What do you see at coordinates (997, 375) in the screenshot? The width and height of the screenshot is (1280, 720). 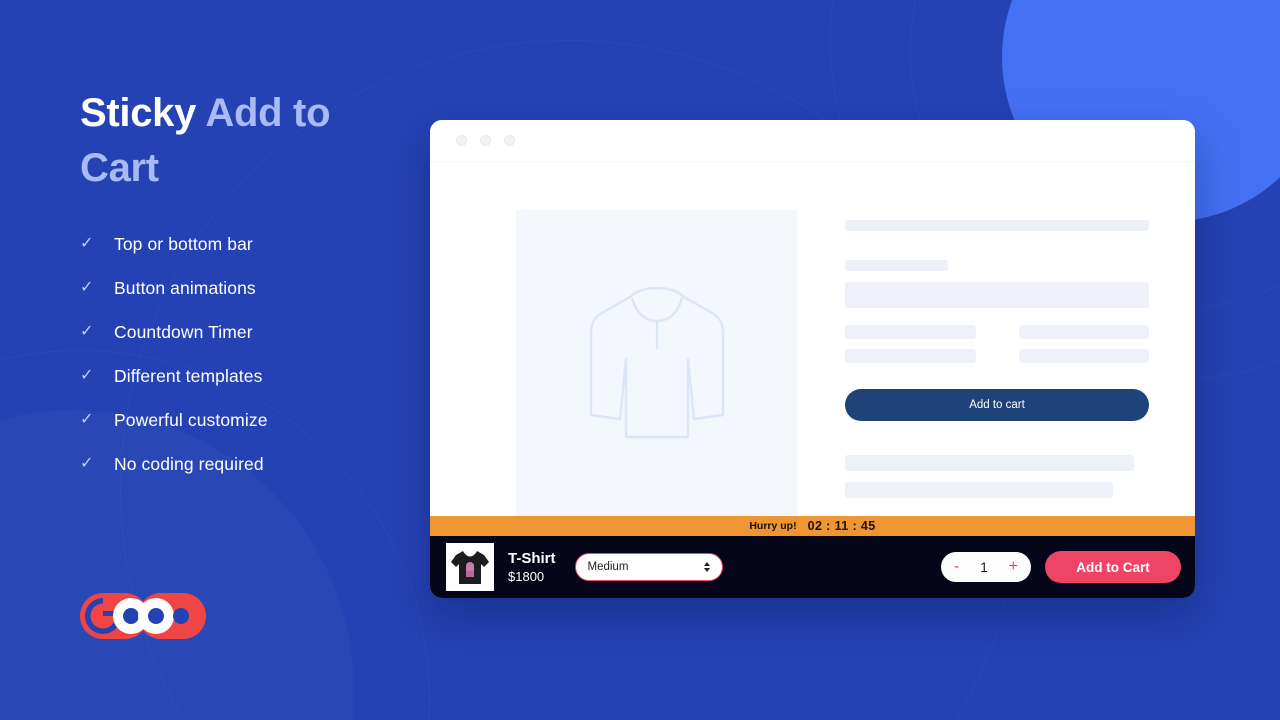 I see `product-details: Add to cart` at bounding box center [997, 375].